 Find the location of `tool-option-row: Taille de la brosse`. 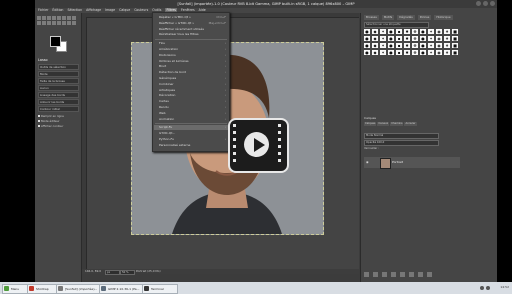

tool-option-row: Taille de la brosse is located at coordinates (58, 81).